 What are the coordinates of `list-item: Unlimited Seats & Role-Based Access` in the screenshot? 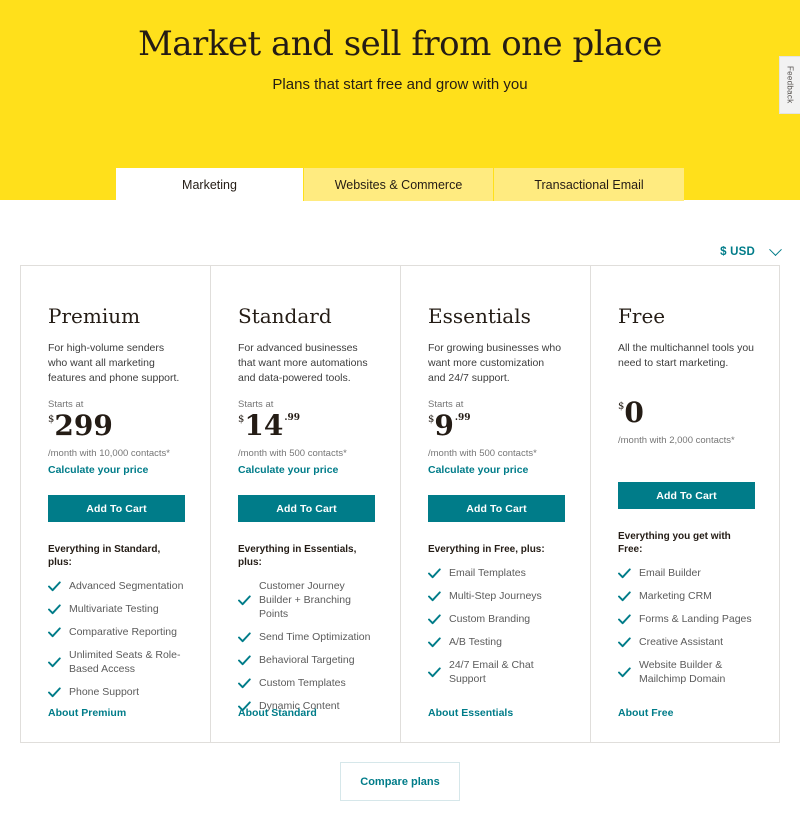 It's located at (116, 662).